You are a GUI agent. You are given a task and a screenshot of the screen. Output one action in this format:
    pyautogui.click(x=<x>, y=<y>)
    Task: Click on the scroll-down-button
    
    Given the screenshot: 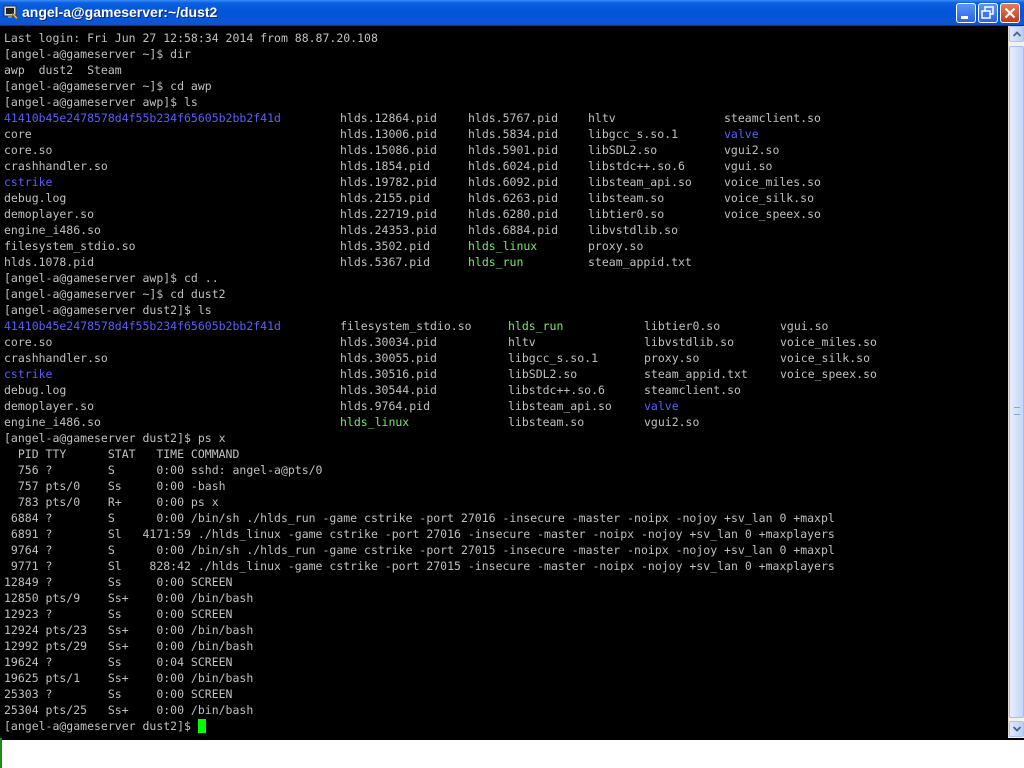 What is the action you would take?
    pyautogui.click(x=1016, y=729)
    